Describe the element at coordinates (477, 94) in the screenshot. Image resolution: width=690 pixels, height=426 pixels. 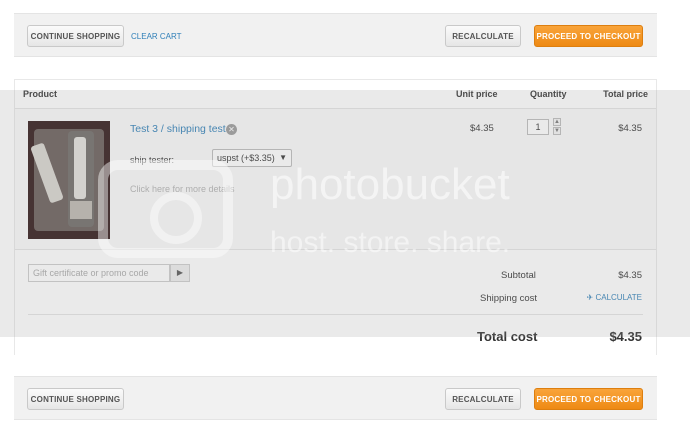
I see `header-unit-price: Unit price` at that location.